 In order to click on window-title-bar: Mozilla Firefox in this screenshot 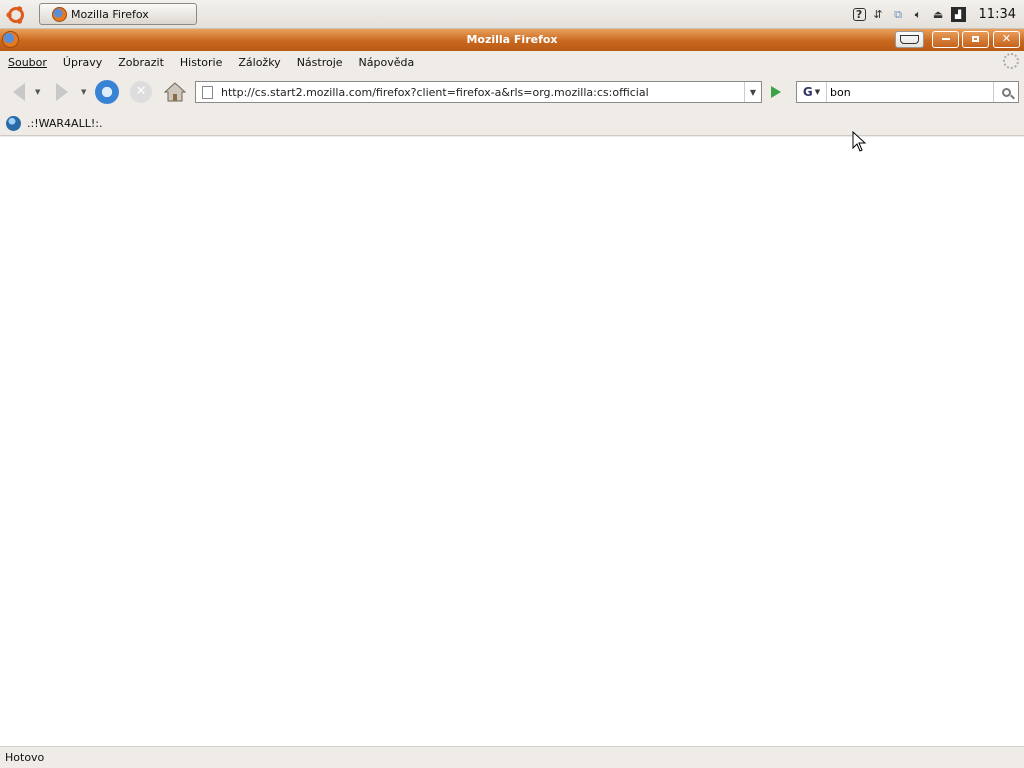, I will do `click(512, 40)`.